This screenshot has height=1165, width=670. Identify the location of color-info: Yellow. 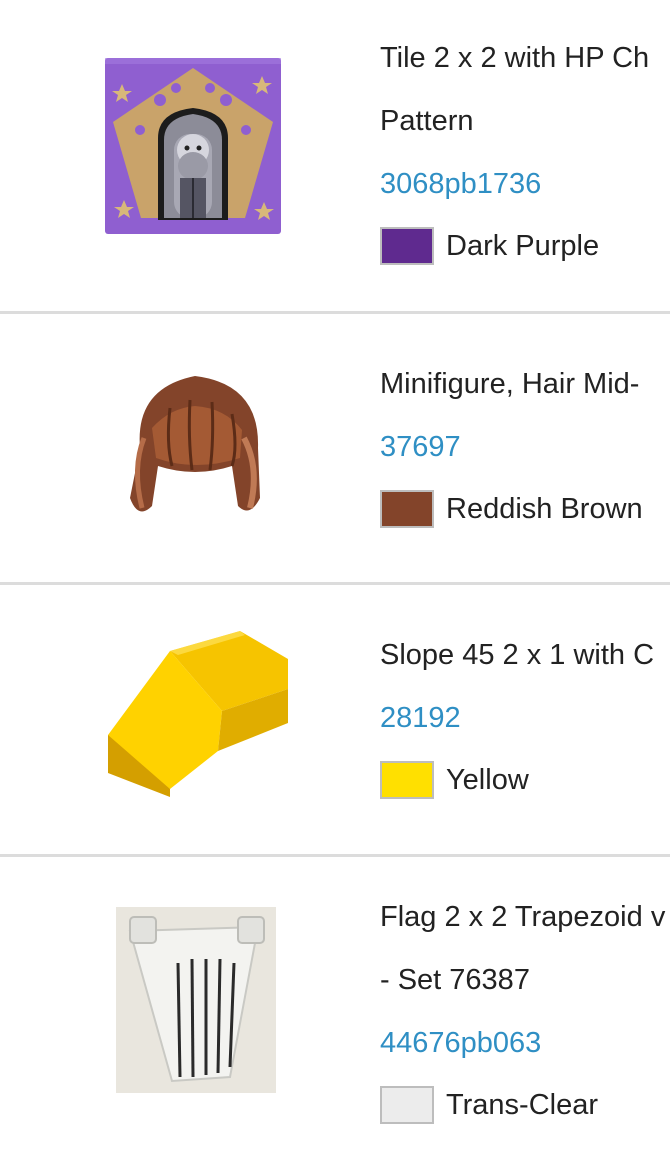
(454, 780).